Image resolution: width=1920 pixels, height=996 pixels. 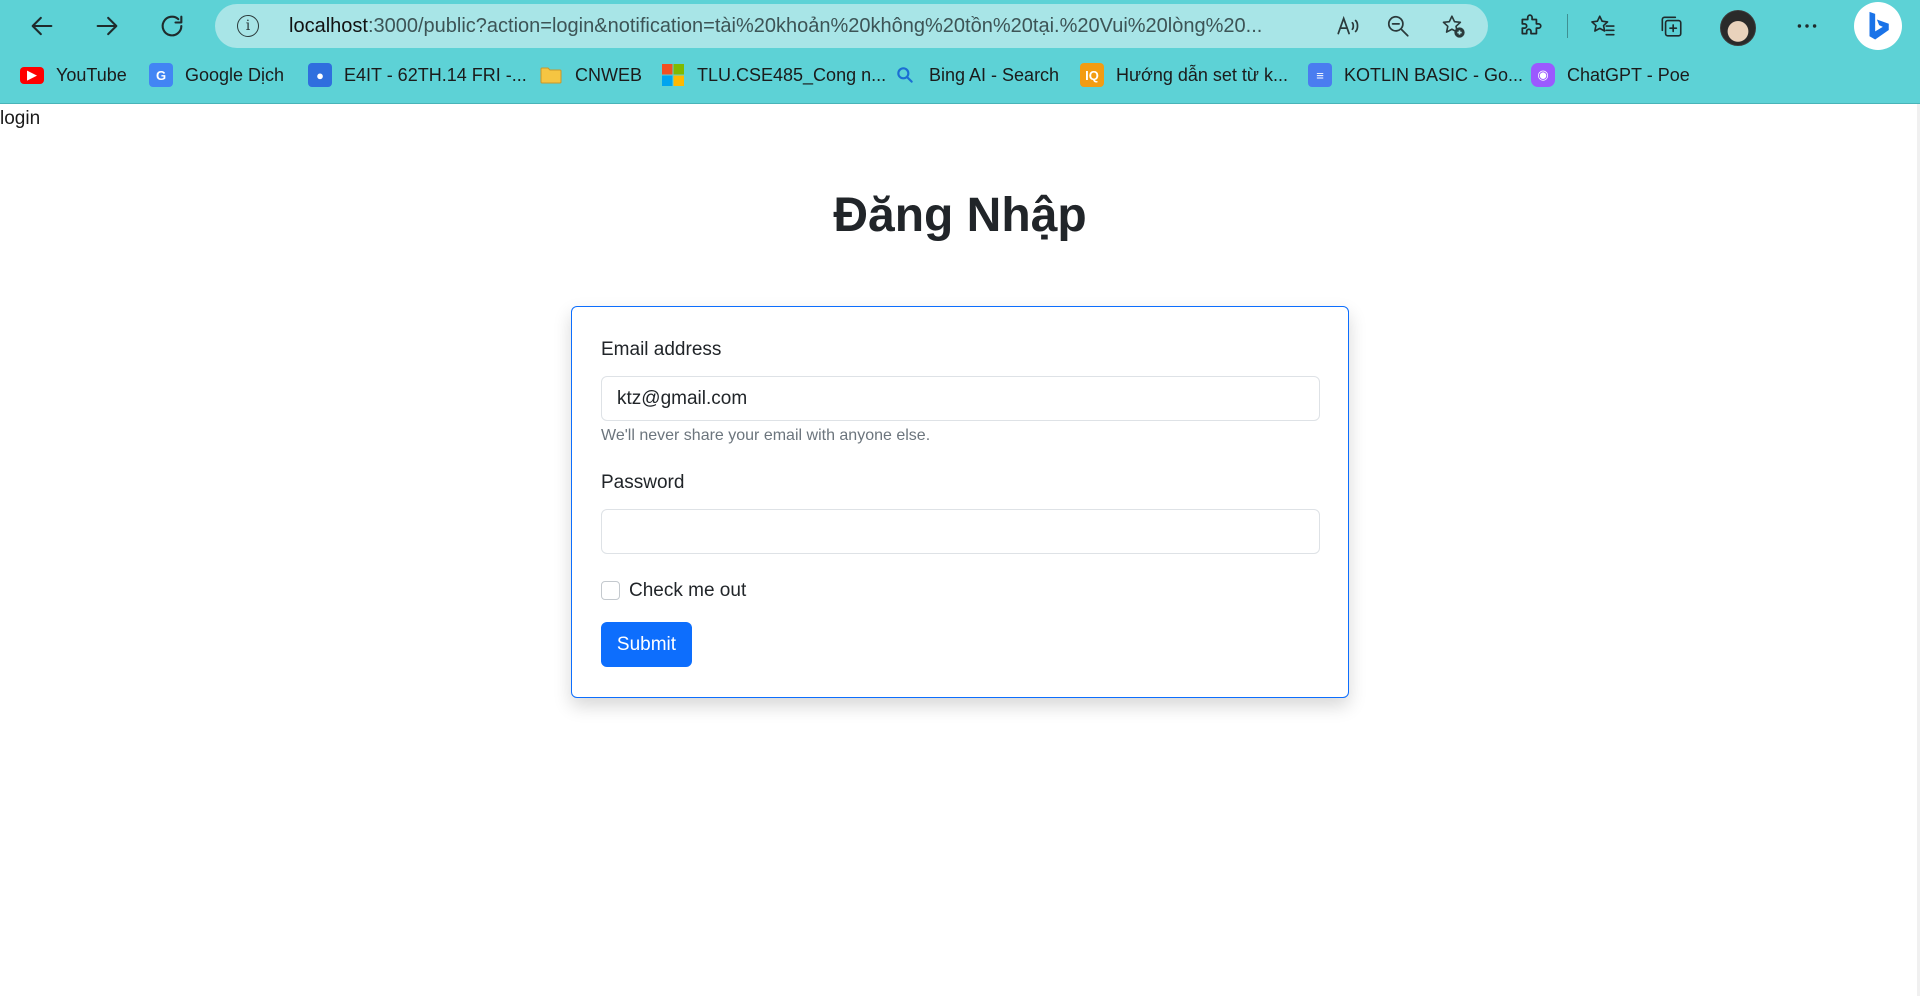 I want to click on bookmark-cnweb: CNWEB, so click(x=590, y=75).